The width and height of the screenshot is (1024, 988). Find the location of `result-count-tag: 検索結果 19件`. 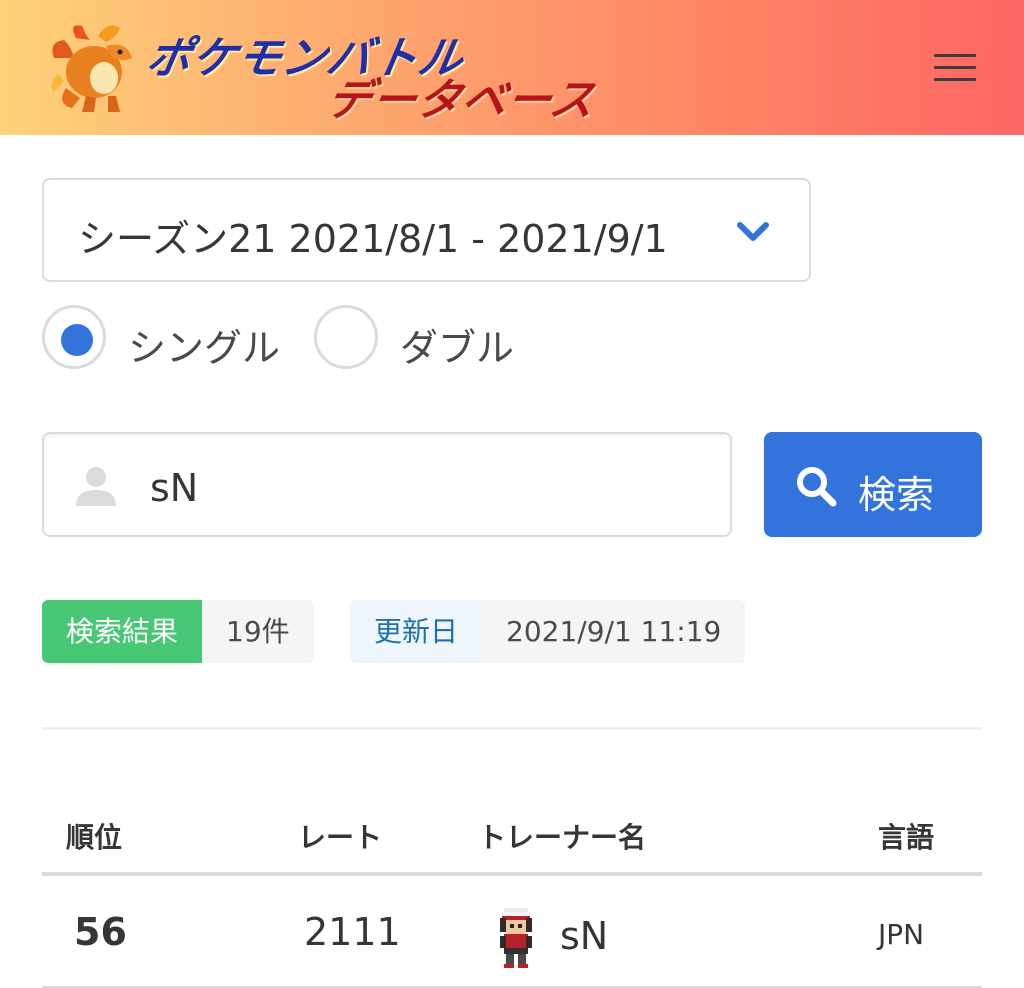

result-count-tag: 検索結果 19件 is located at coordinates (178, 631).